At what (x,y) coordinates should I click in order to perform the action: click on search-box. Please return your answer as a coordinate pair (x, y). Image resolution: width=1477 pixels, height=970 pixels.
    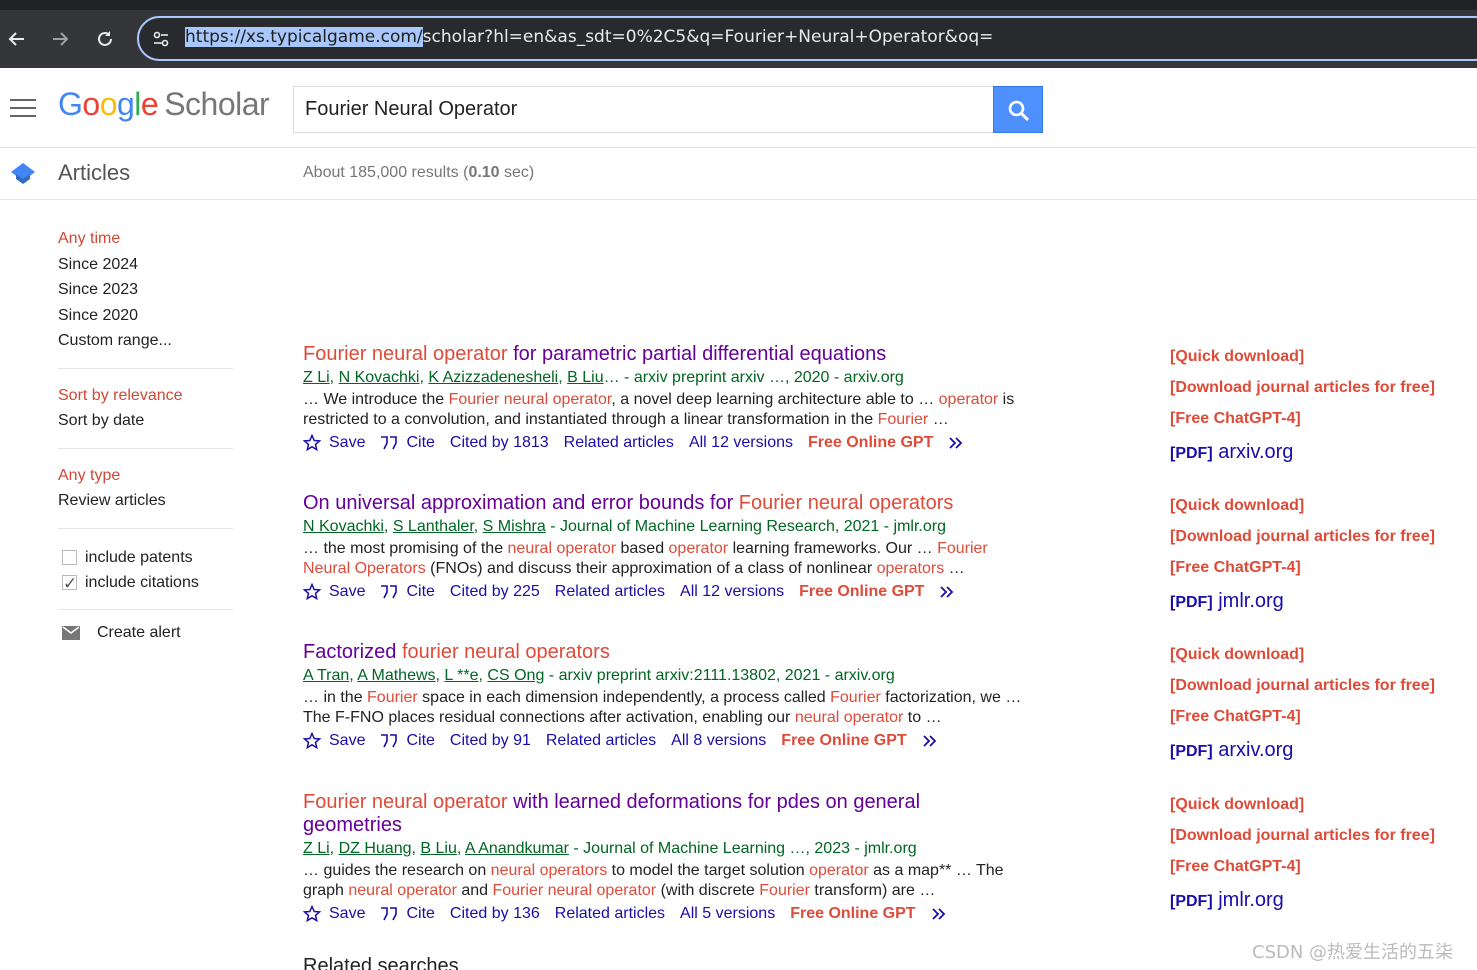
    Looking at the image, I should click on (643, 109).